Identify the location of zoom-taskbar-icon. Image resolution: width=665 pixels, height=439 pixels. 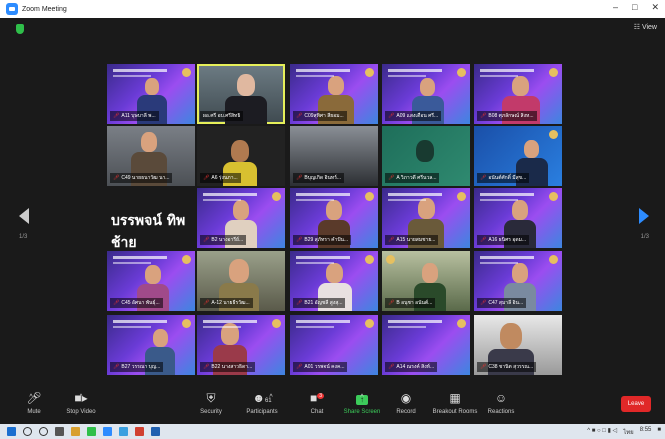
(107, 431).